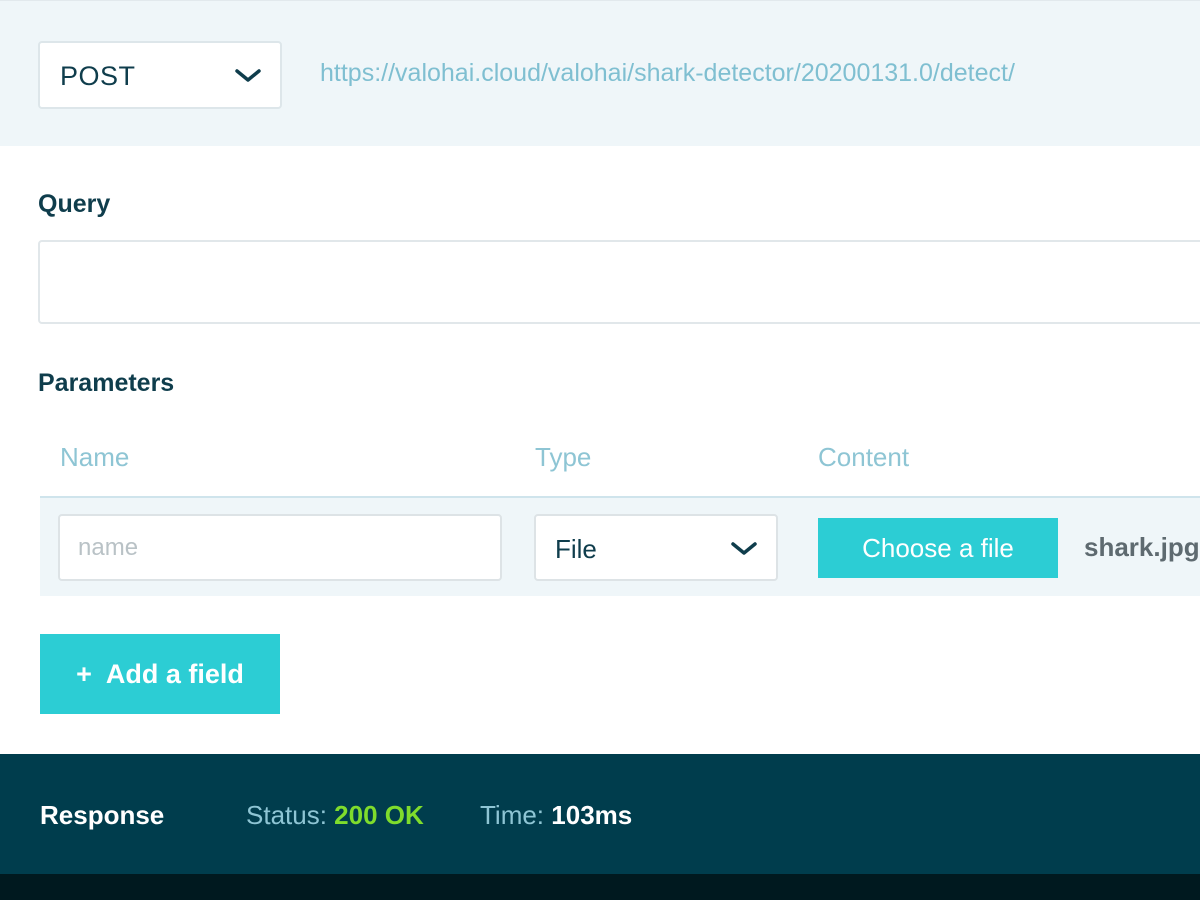  I want to click on choose-file-button: Choose a file, so click(938, 548).